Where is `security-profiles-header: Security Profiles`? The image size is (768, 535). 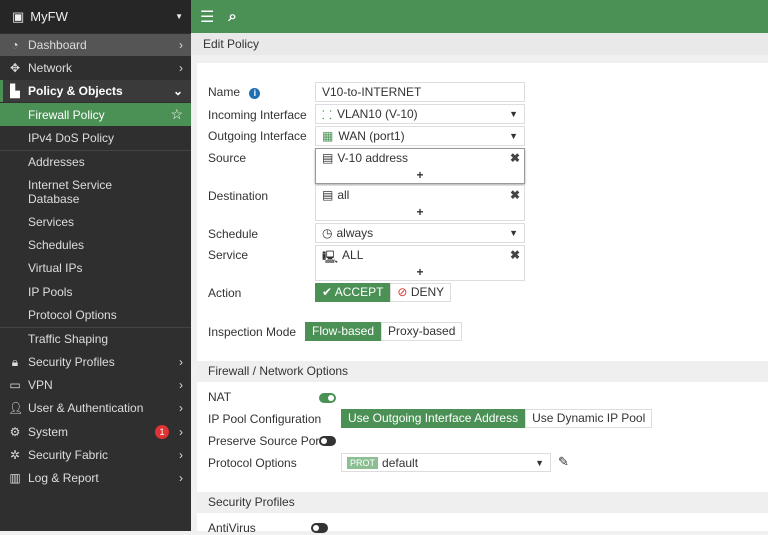 security-profiles-header: Security Profiles is located at coordinates (482, 502).